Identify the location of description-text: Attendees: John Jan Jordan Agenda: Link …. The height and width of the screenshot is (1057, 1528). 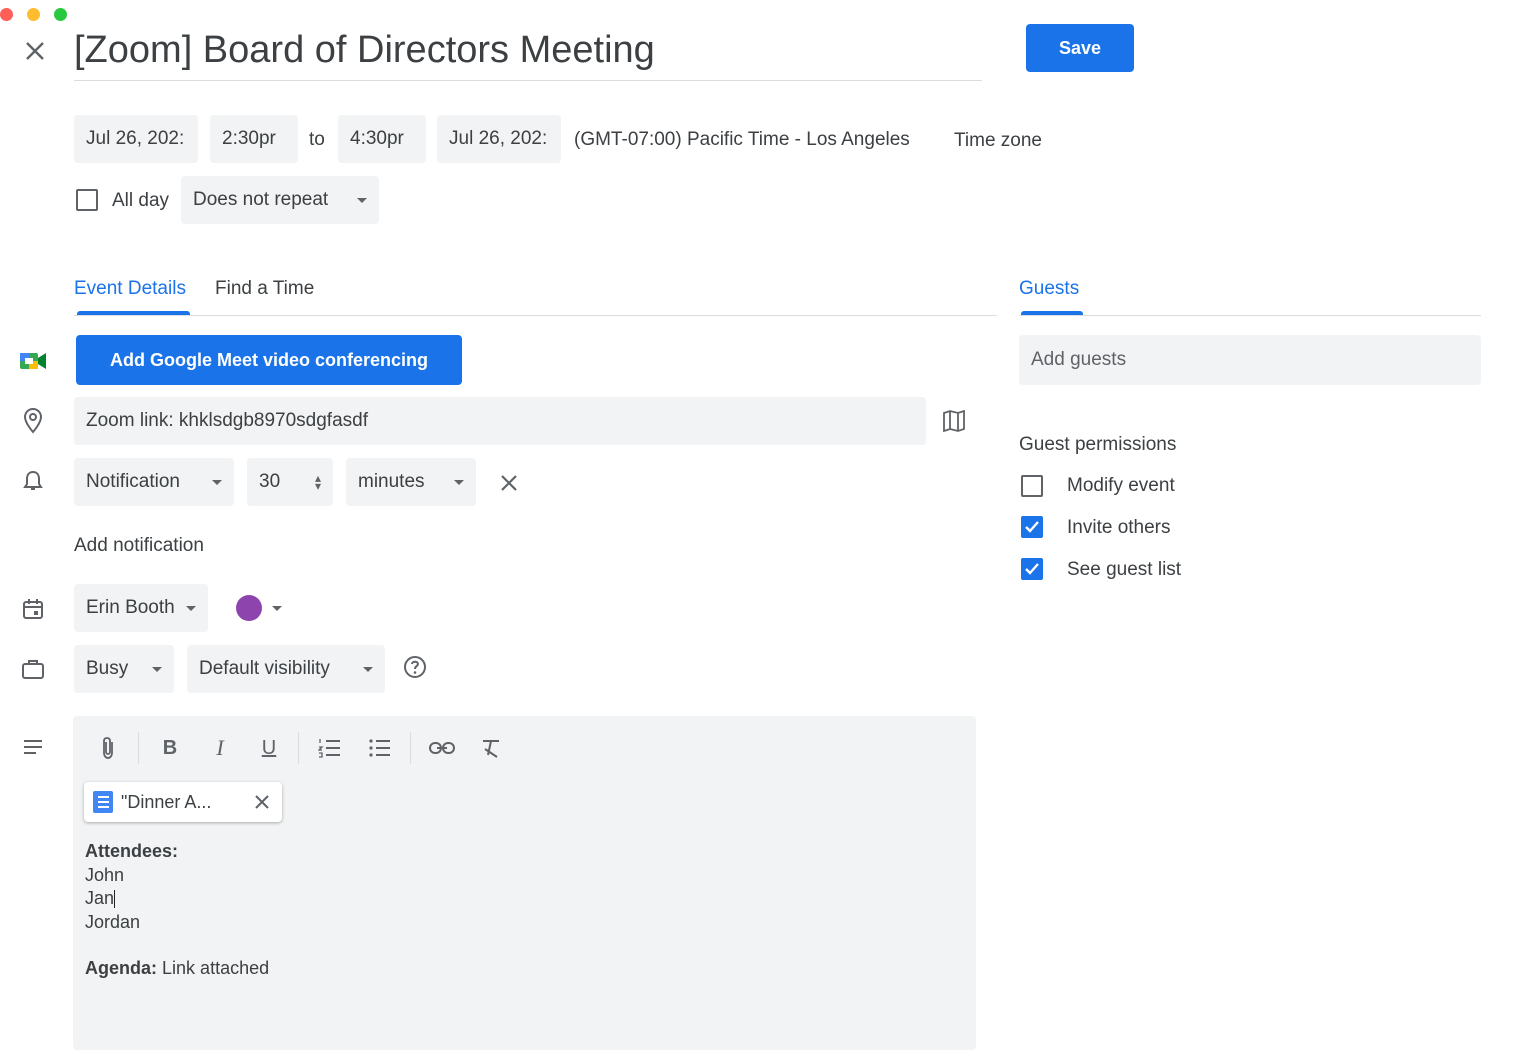
(177, 909).